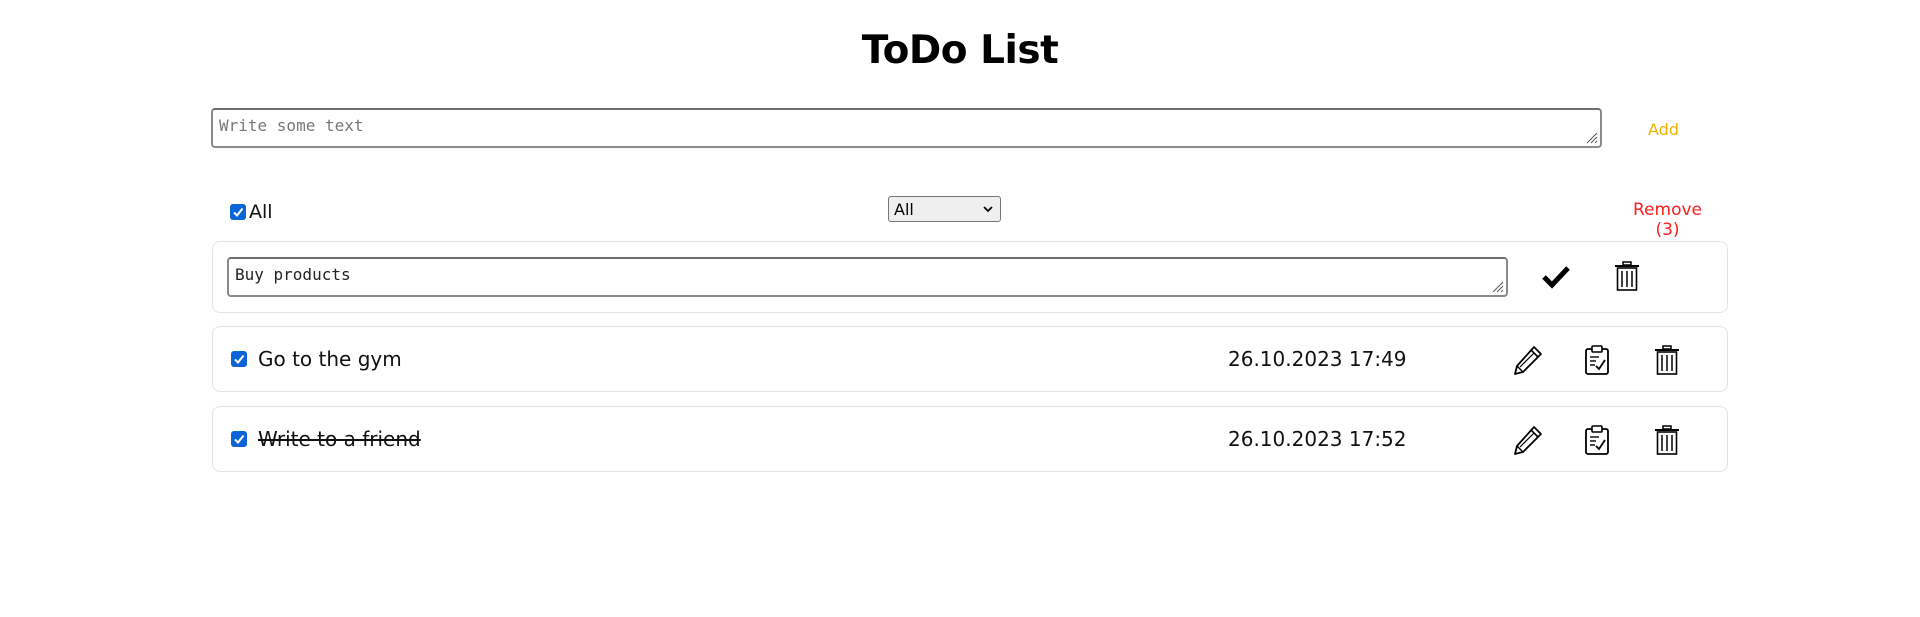 The height and width of the screenshot is (617, 1920). What do you see at coordinates (1663, 129) in the screenshot?
I see `add-button: Add` at bounding box center [1663, 129].